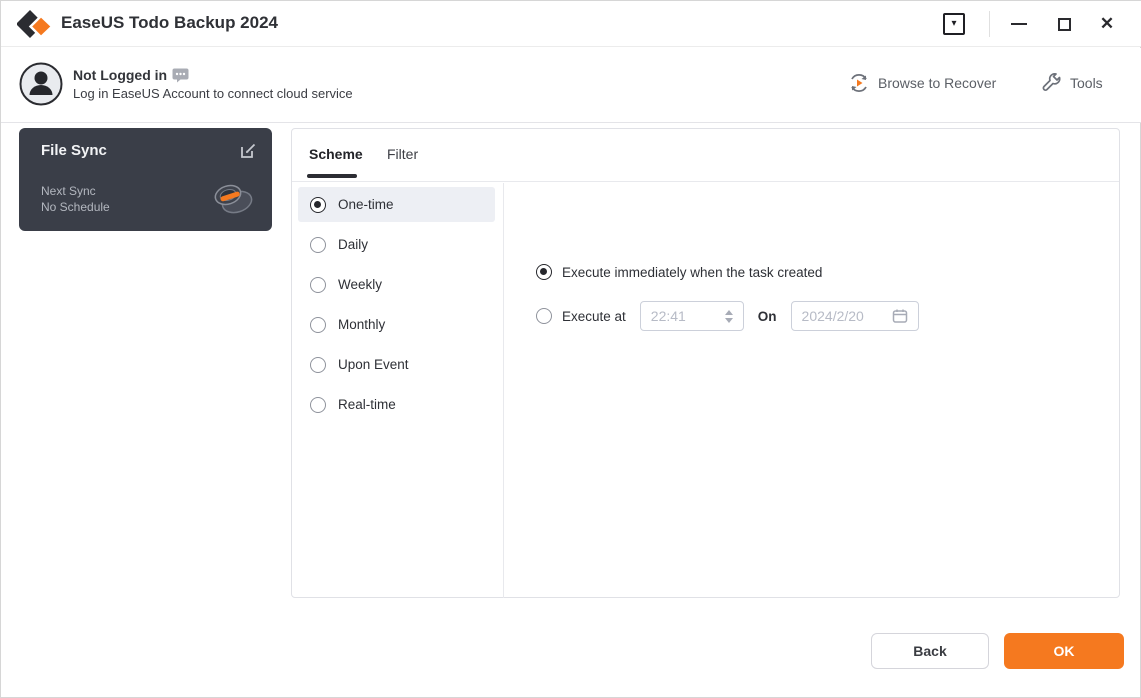  Describe the element at coordinates (169, 22) in the screenshot. I see `app-title: EaseUS Todo Backup 2024` at that location.